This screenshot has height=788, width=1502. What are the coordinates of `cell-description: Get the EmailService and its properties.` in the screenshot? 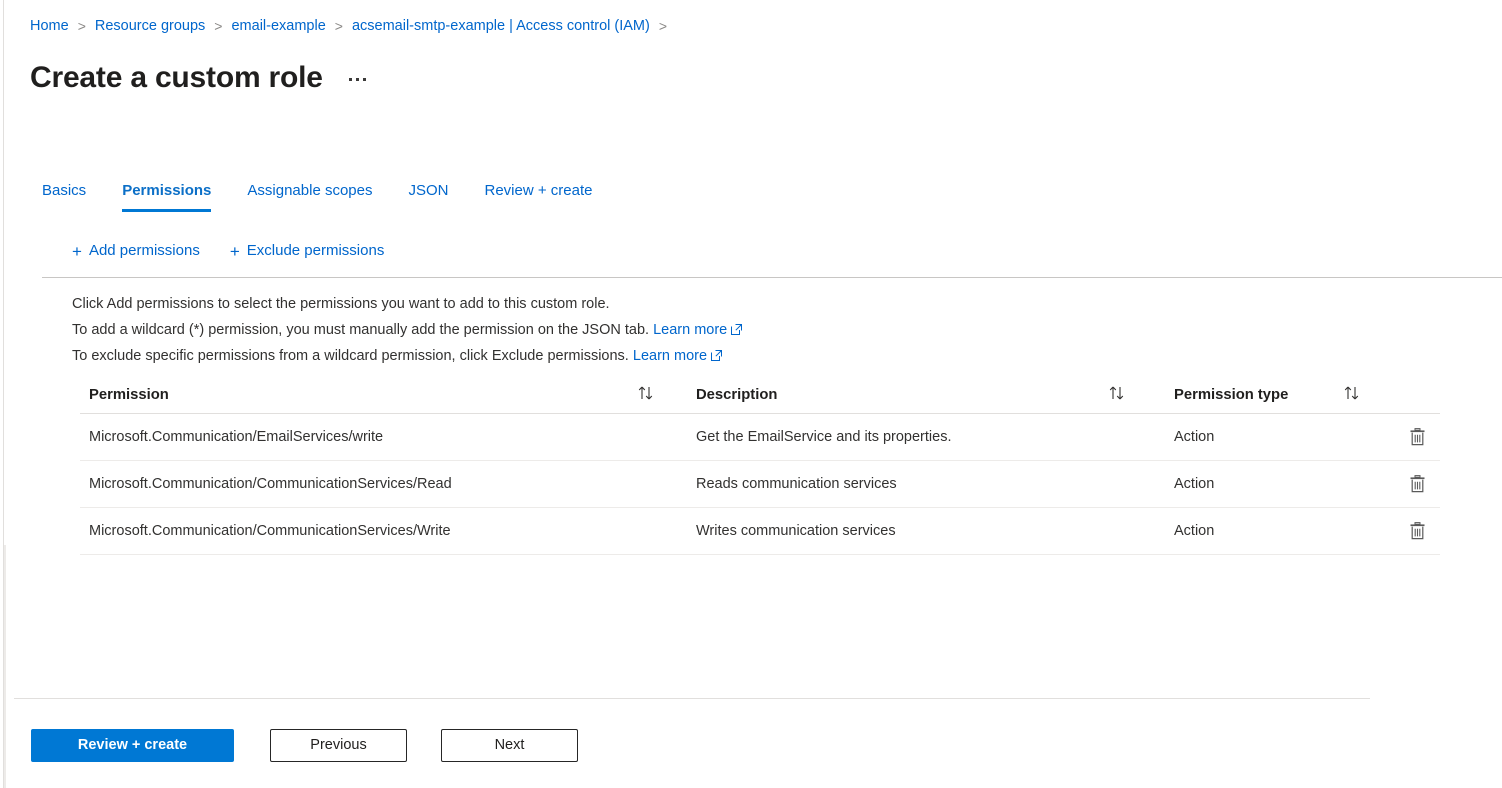 It's located at (824, 437).